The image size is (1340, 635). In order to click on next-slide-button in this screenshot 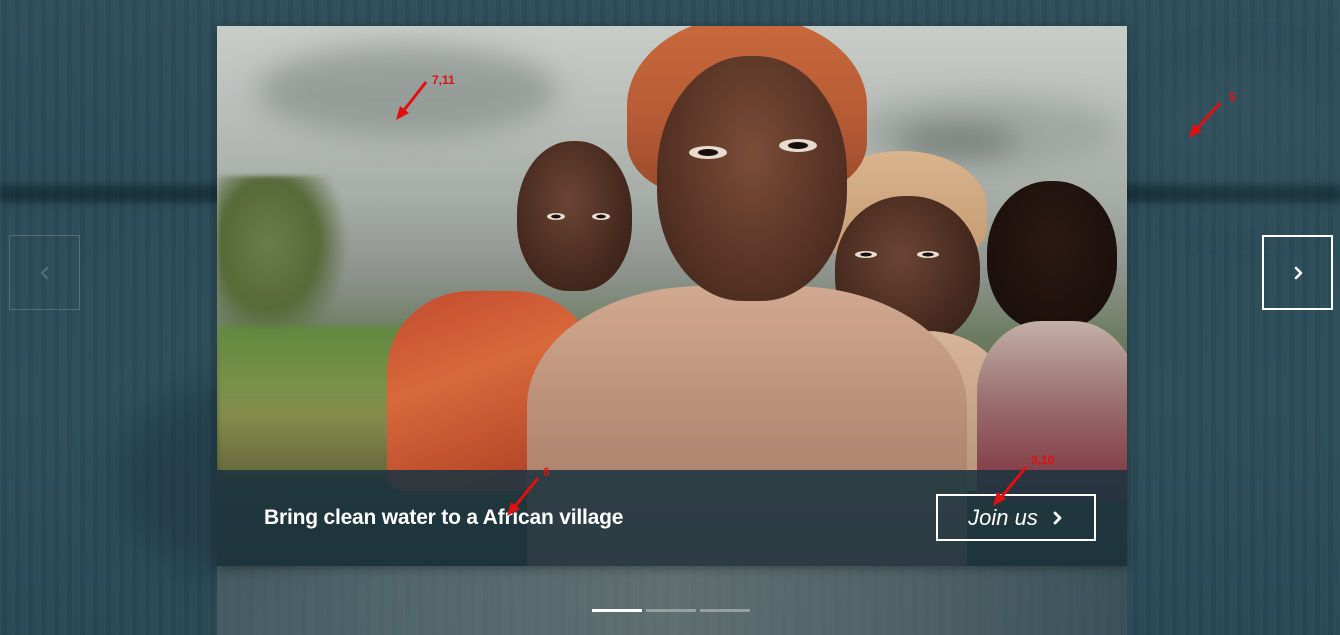, I will do `click(1297, 272)`.